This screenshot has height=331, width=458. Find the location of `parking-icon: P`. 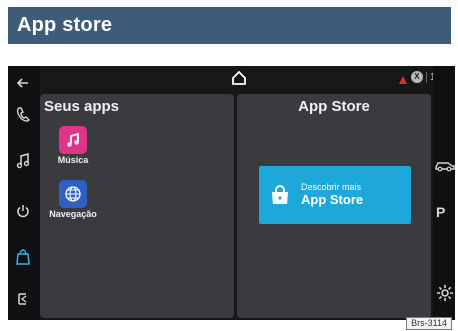

parking-icon: P is located at coordinates (440, 212).